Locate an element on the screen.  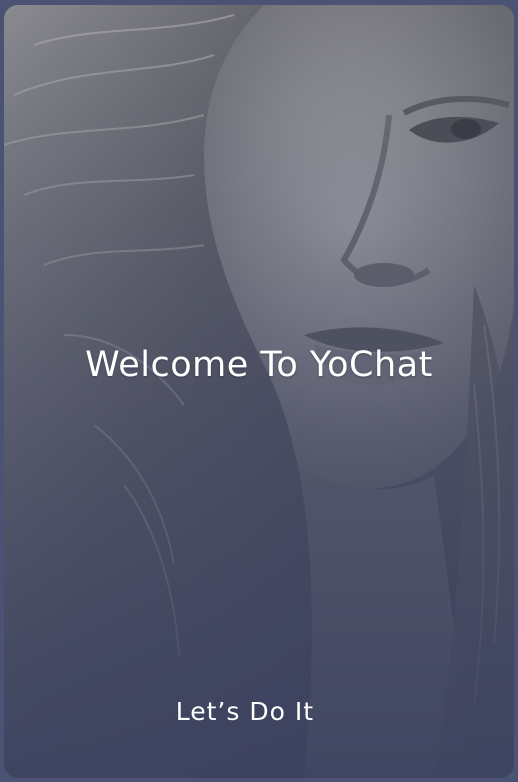
welcome-title: Welcome To YoChat is located at coordinates (259, 365).